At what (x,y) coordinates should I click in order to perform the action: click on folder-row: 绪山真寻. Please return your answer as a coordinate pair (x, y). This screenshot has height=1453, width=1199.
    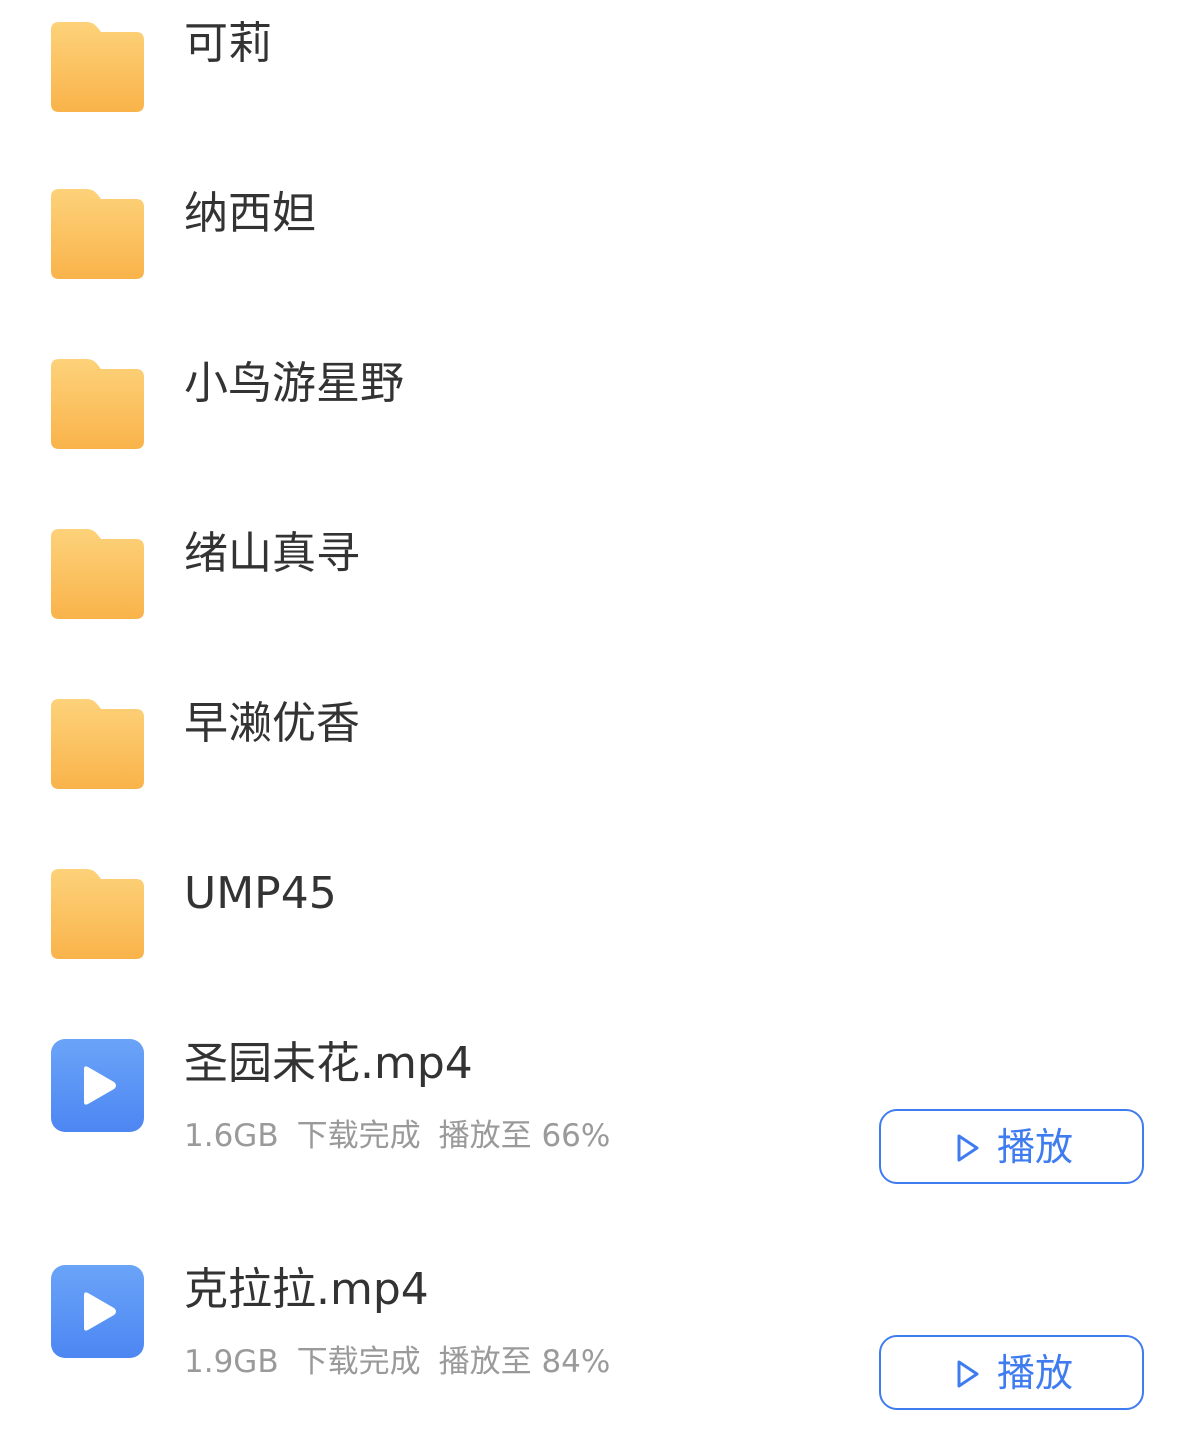
    Looking at the image, I should click on (599, 595).